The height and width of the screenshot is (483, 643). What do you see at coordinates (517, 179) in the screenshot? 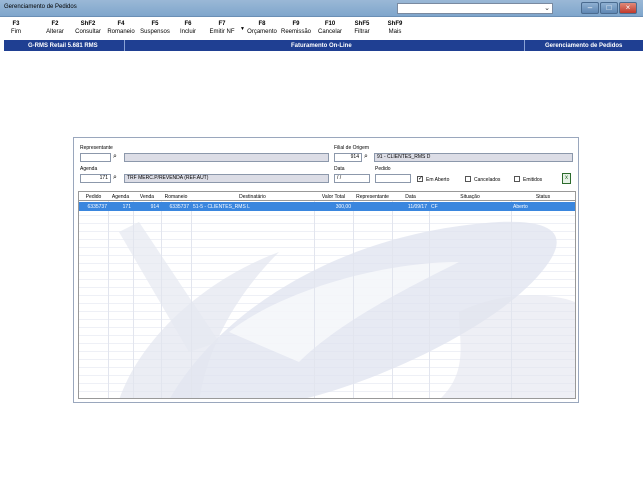
I see `emitidos-checkbox` at bounding box center [517, 179].